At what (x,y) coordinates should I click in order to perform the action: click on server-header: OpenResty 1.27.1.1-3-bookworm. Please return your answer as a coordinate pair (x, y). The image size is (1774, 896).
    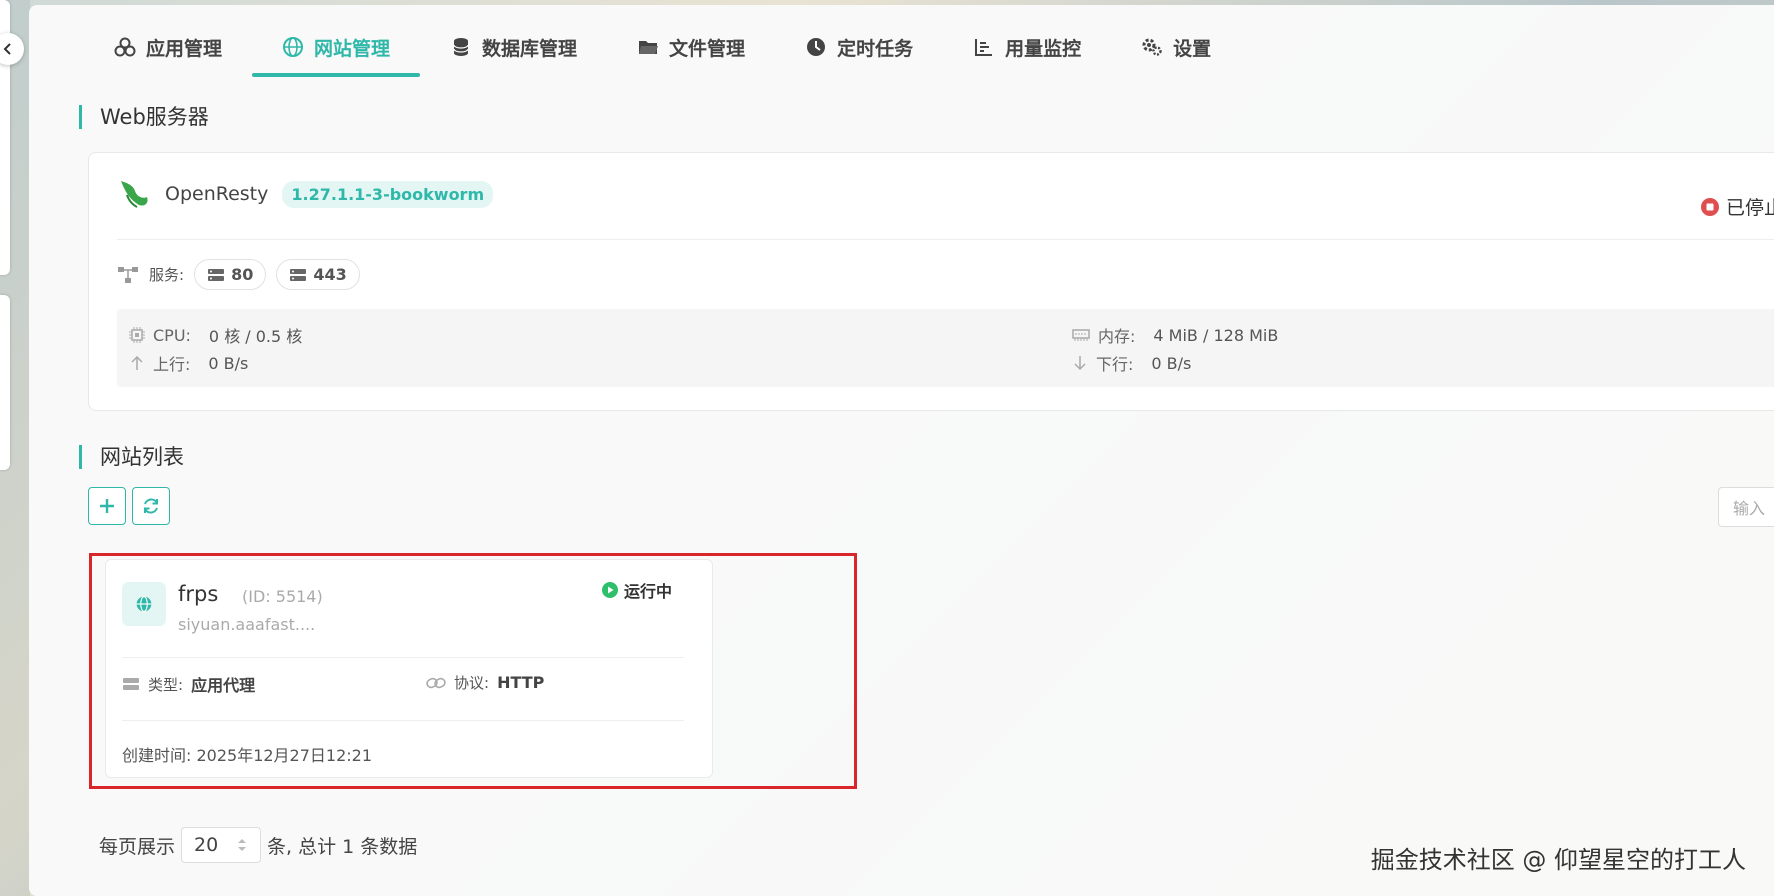
    Looking at the image, I should click on (305, 194).